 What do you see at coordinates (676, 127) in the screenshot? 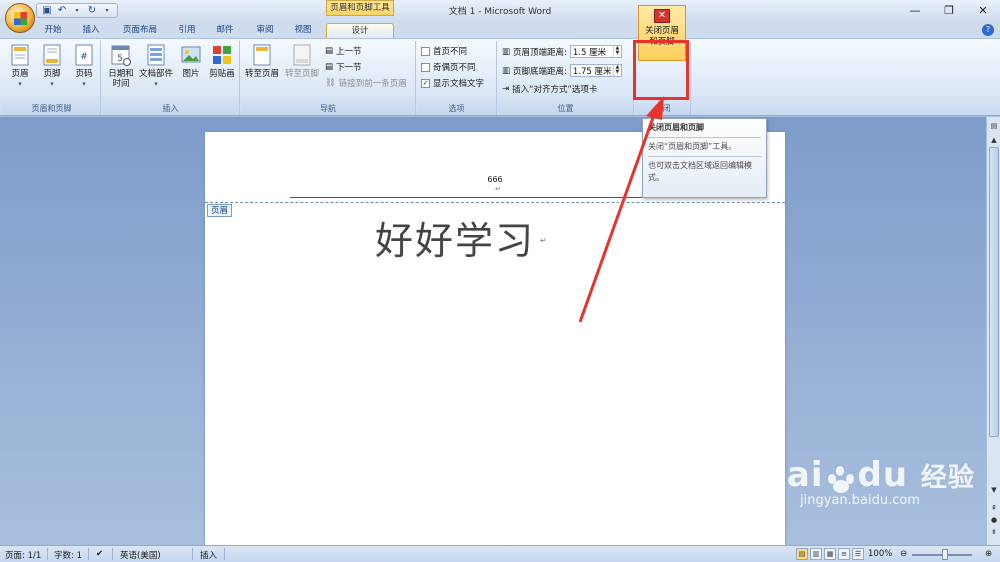
I see `tooltip-title: 关闭页眉和页脚` at bounding box center [676, 127].